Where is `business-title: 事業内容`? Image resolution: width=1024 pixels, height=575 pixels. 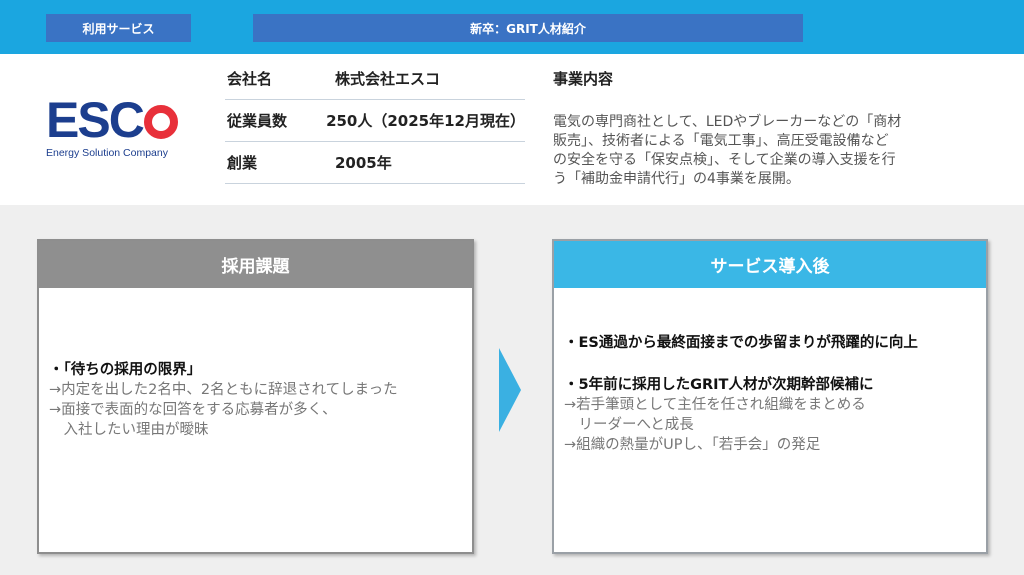
business-title: 事業内容 is located at coordinates (583, 79).